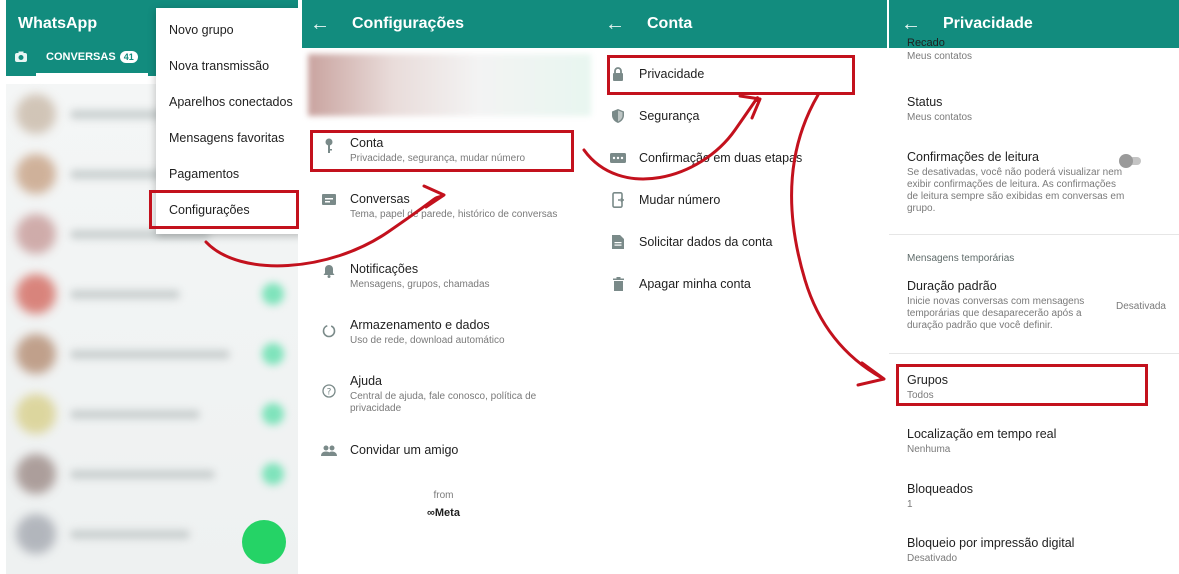 The image size is (1179, 574). What do you see at coordinates (932, 558) in the screenshot?
I see `privacy-item-value: Desativado` at bounding box center [932, 558].